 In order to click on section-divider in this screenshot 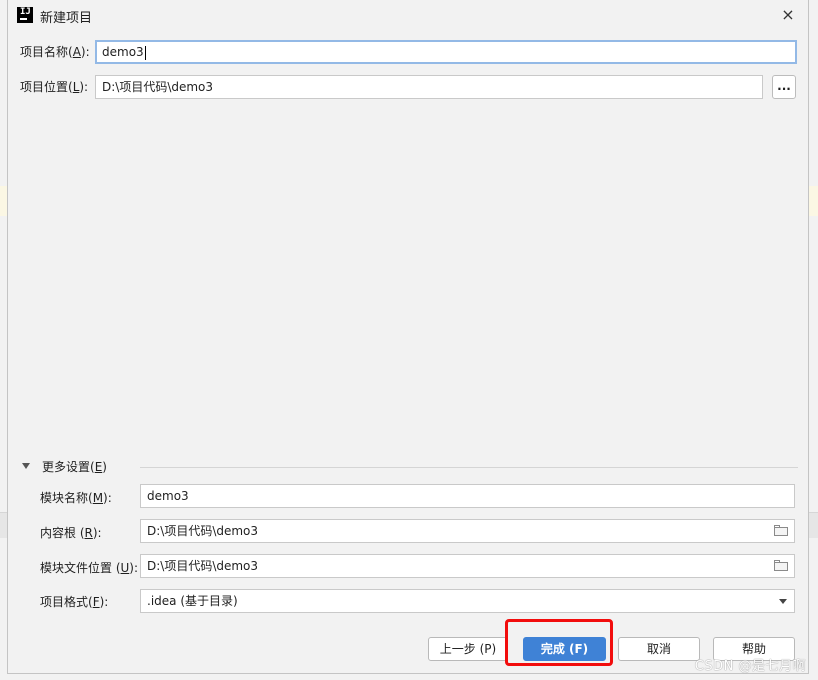, I will do `click(469, 467)`.